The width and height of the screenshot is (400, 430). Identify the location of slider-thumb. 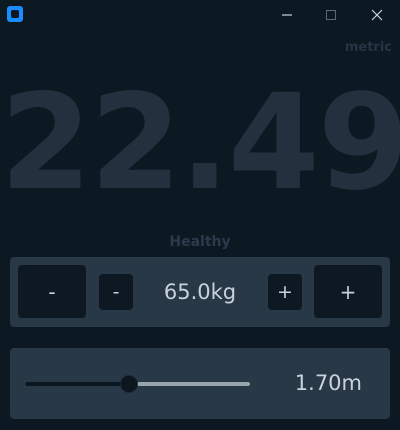
(128, 384).